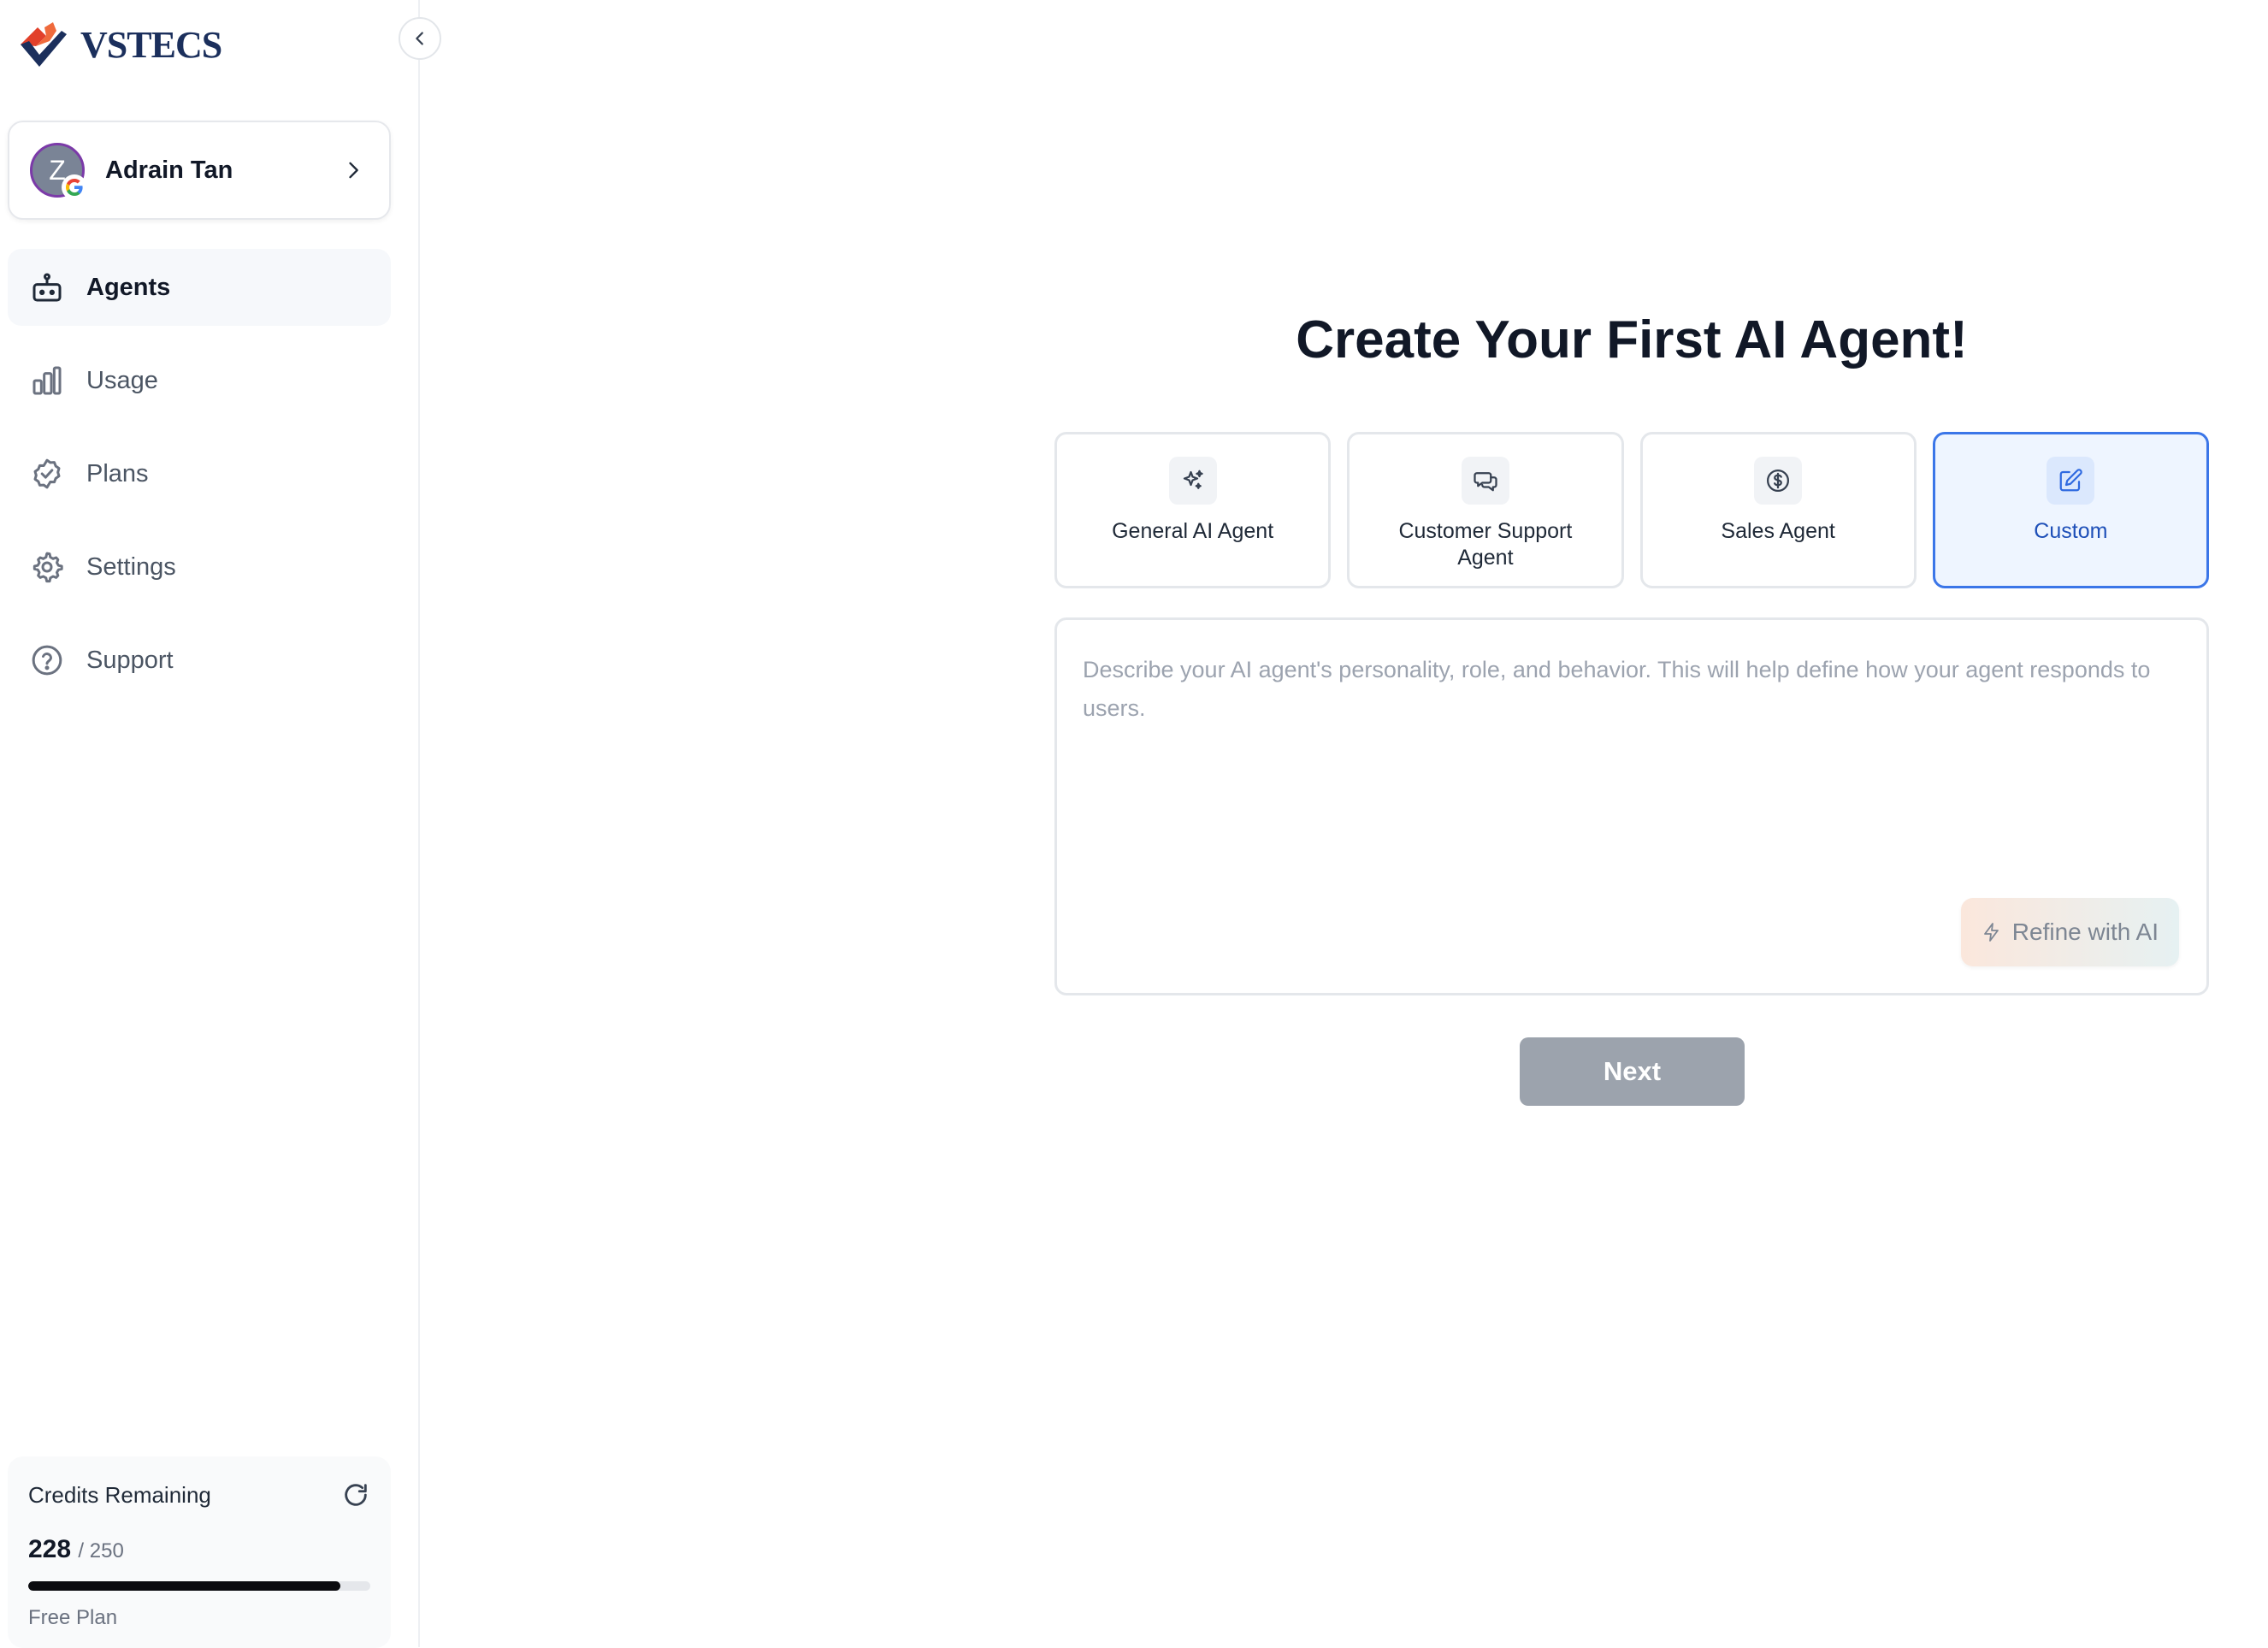 This screenshot has width=2268, height=1648. Describe the element at coordinates (1485, 510) in the screenshot. I see `agent-type-customer-support: Customer Support Agent` at that location.